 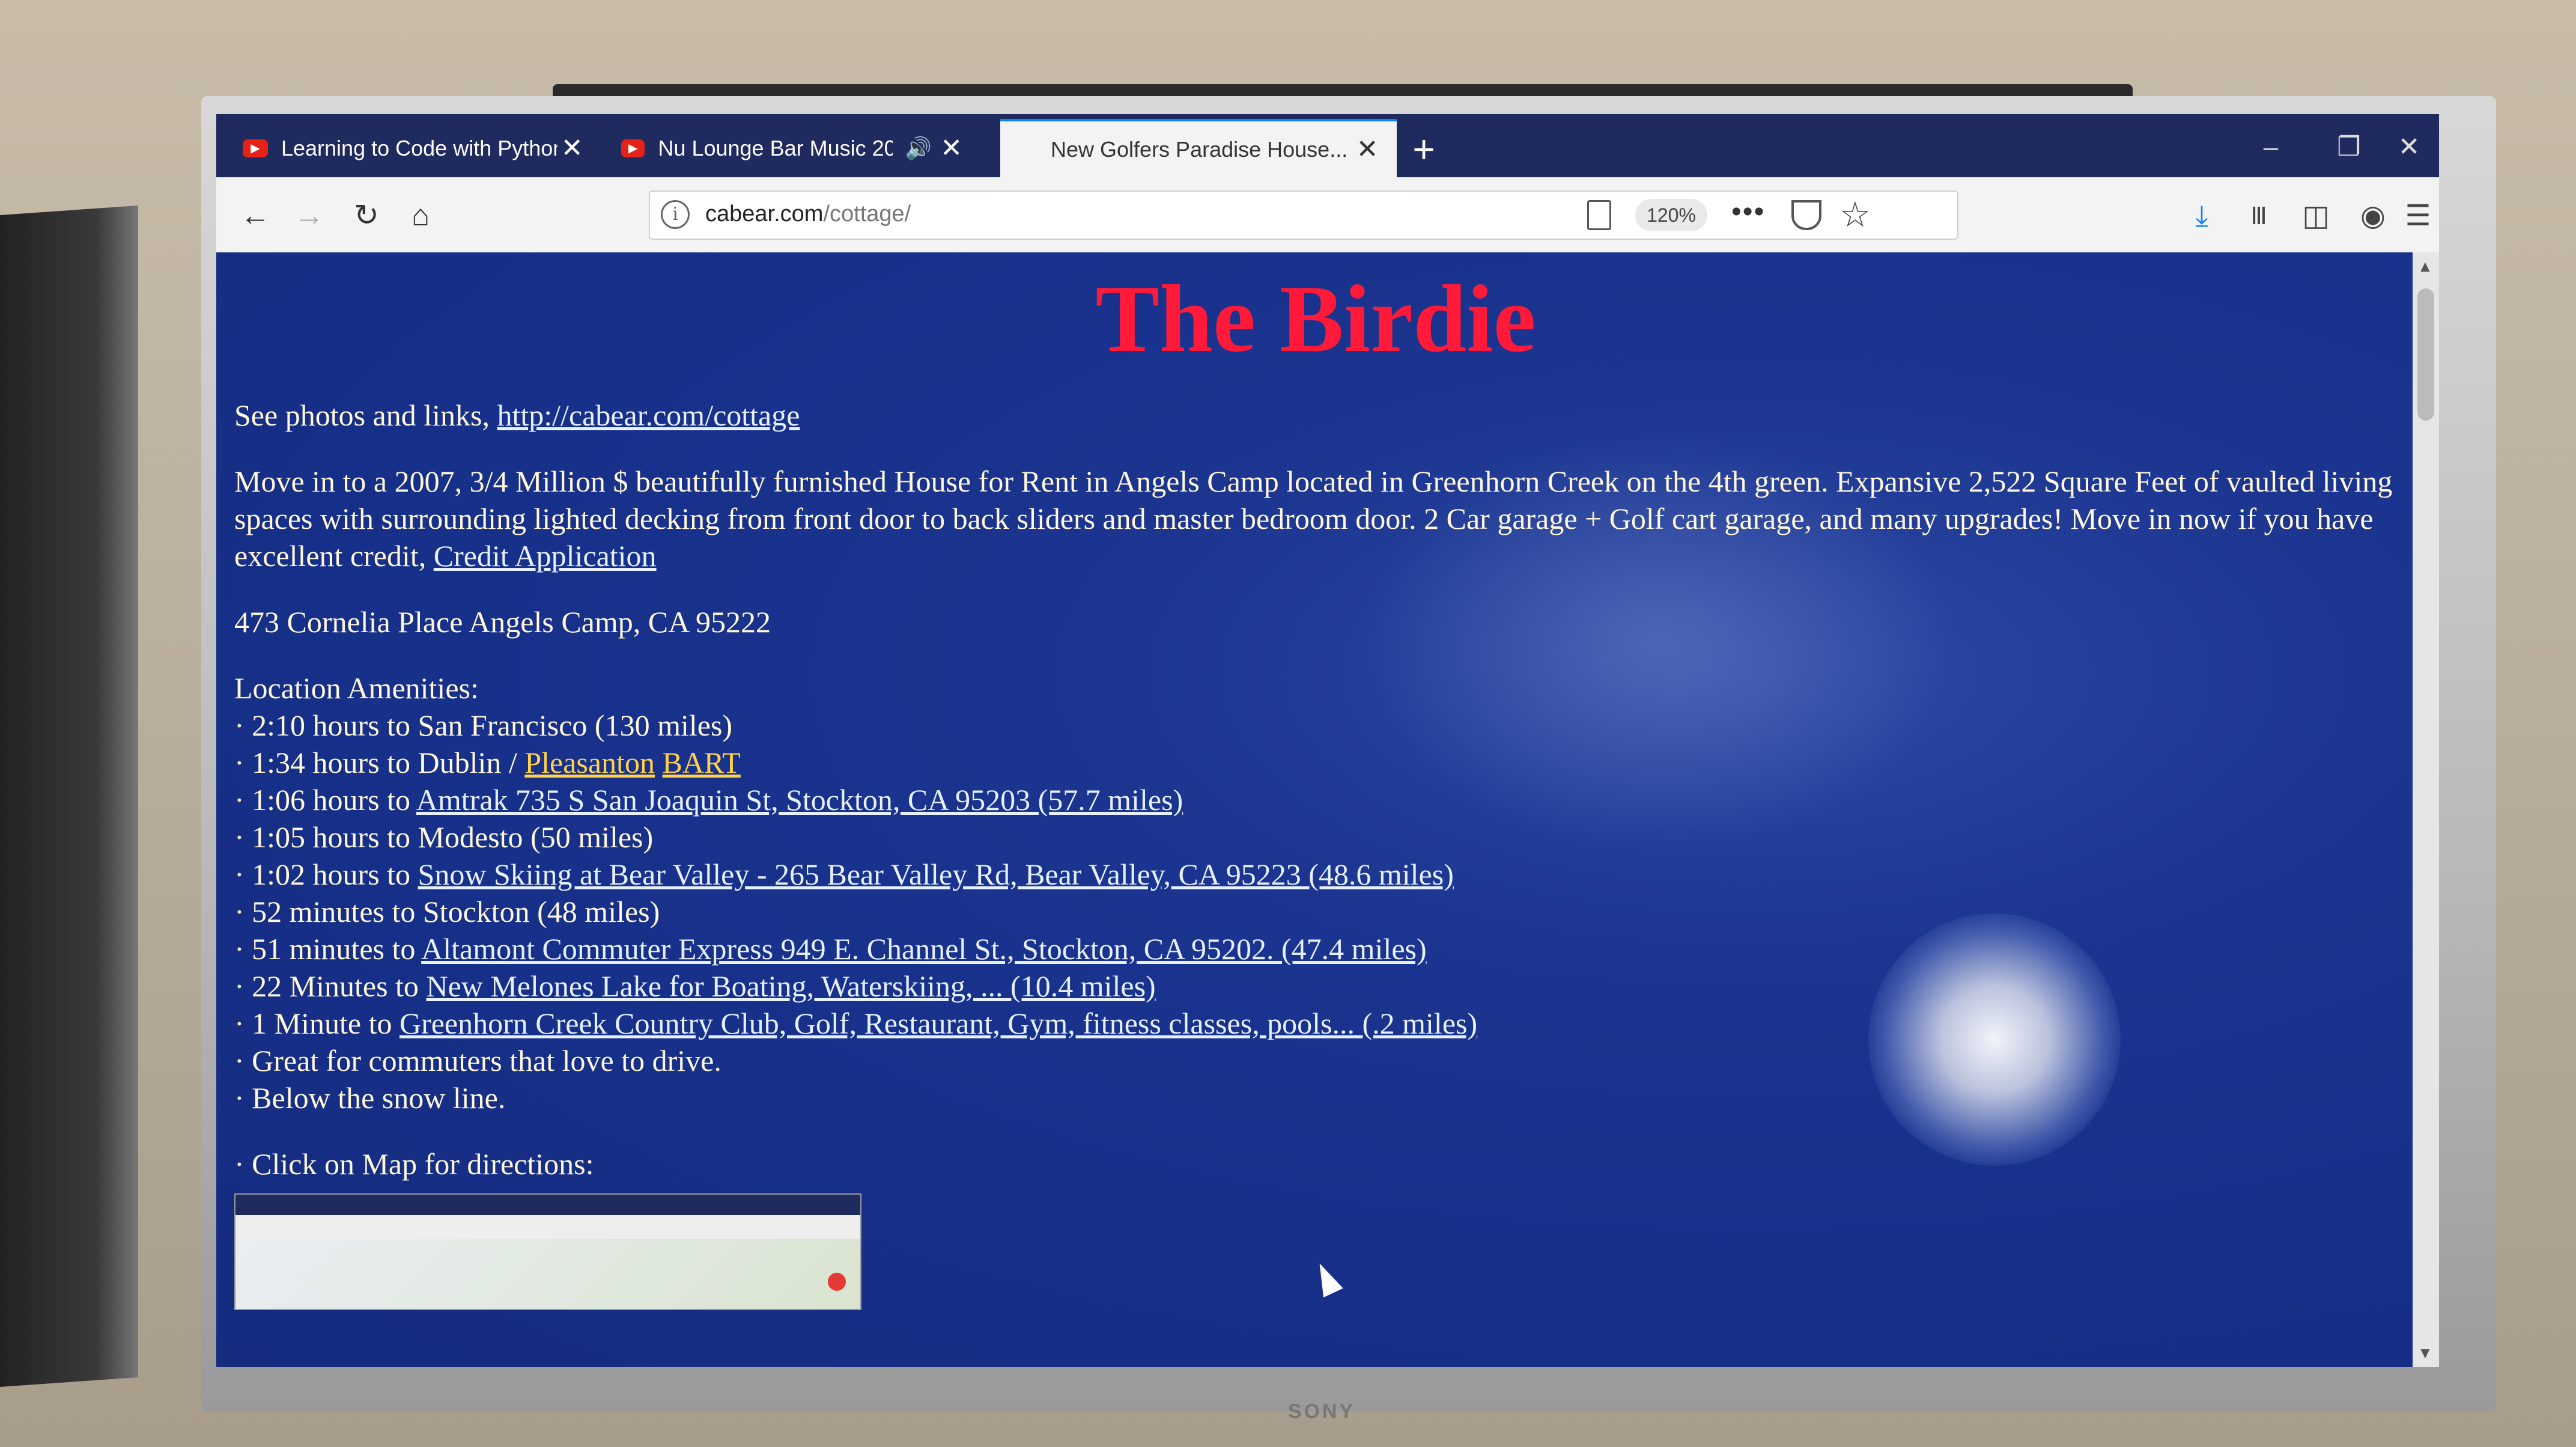 What do you see at coordinates (69, 797) in the screenshot?
I see `side-monitor` at bounding box center [69, 797].